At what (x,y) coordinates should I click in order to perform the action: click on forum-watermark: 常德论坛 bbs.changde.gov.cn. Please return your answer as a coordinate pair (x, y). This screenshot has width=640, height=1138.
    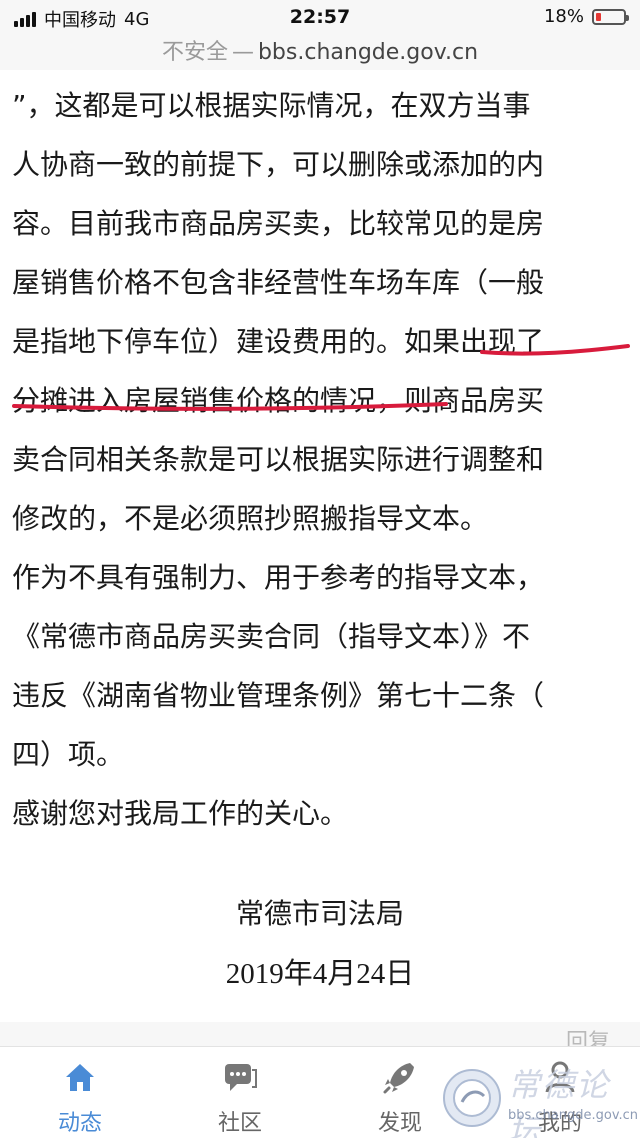
    Looking at the image, I should click on (539, 1099).